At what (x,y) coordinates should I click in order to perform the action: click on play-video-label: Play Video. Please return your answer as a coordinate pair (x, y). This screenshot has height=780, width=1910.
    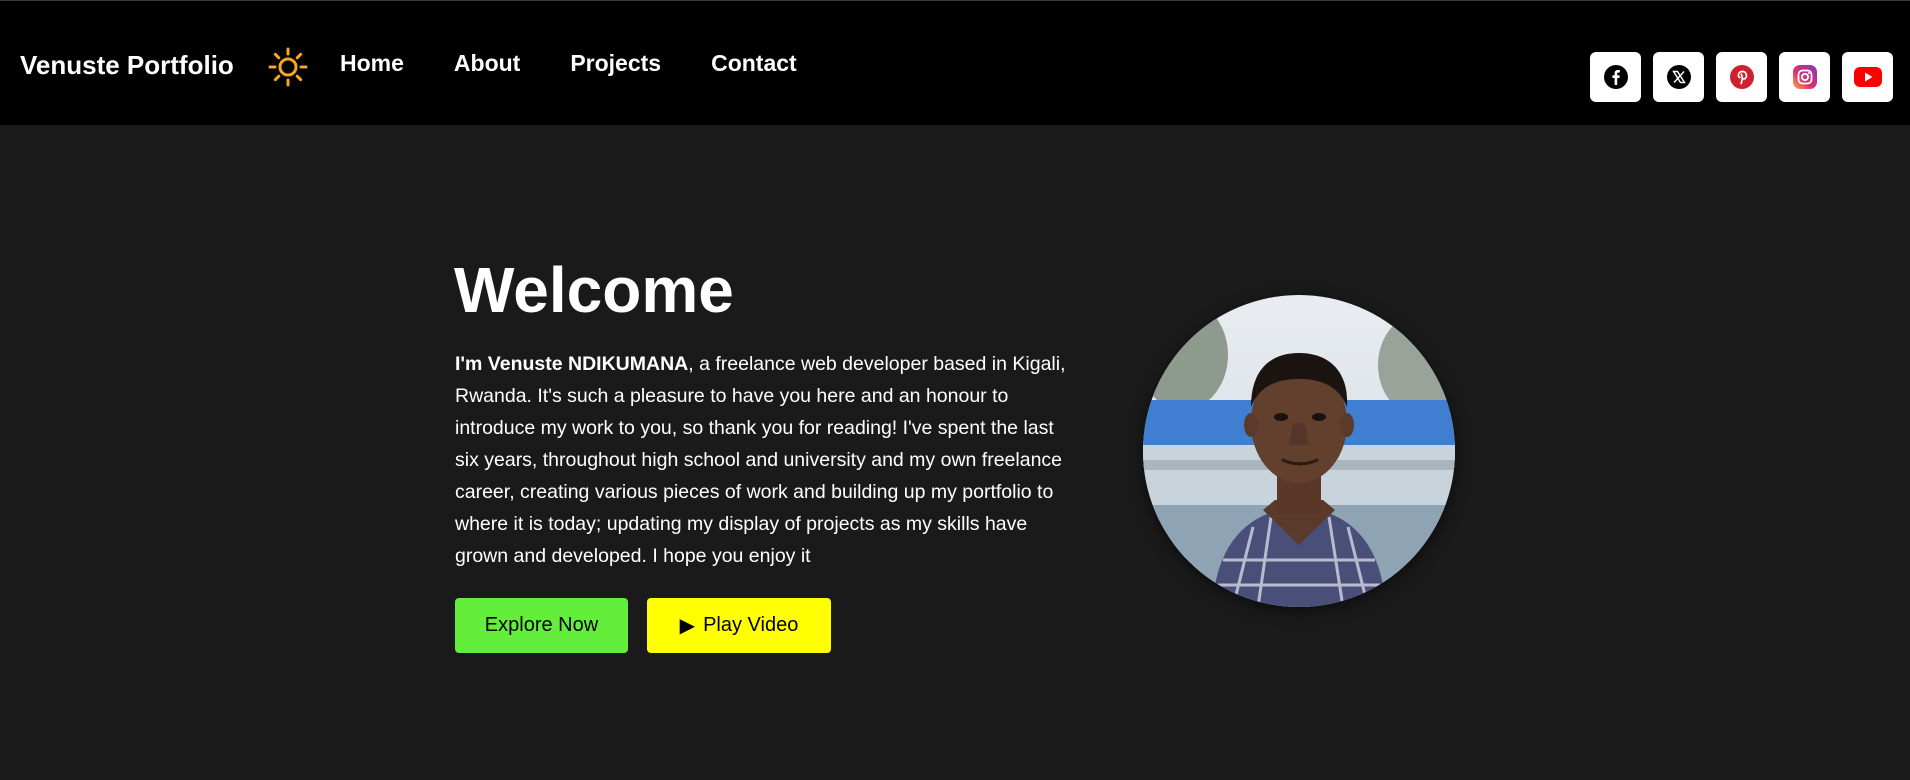
    Looking at the image, I should click on (751, 625).